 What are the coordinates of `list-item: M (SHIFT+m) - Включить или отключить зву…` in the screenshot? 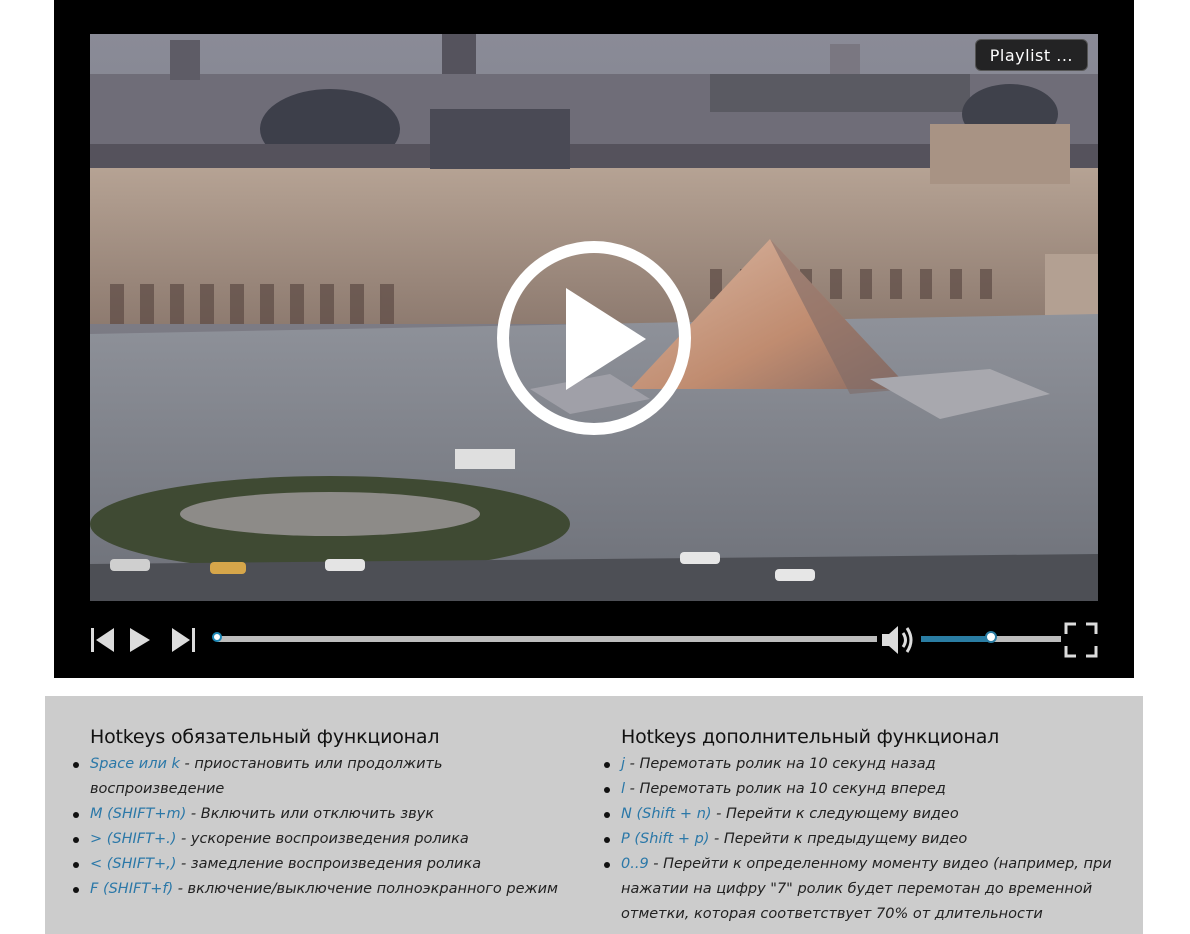 It's located at (331, 814).